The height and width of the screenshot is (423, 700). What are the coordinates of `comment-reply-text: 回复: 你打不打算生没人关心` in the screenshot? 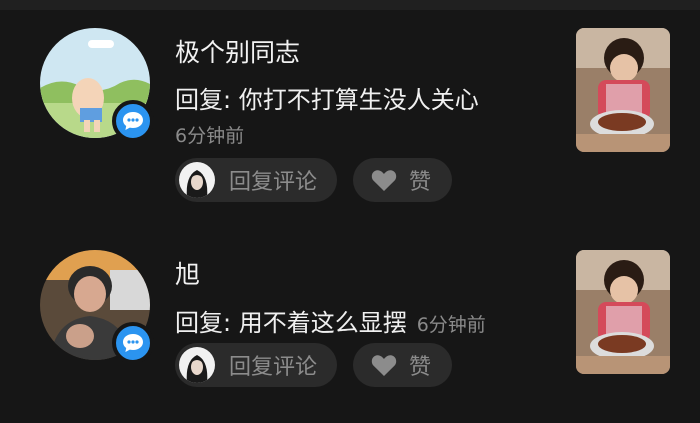 It's located at (327, 100).